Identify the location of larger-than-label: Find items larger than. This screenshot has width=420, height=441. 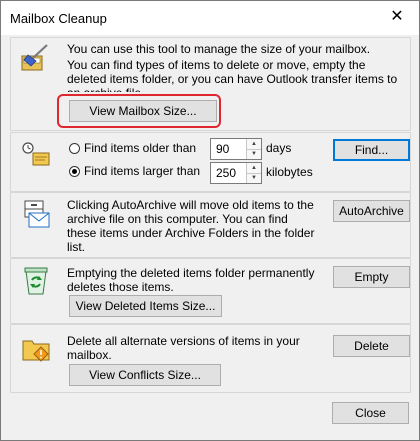
(142, 171).